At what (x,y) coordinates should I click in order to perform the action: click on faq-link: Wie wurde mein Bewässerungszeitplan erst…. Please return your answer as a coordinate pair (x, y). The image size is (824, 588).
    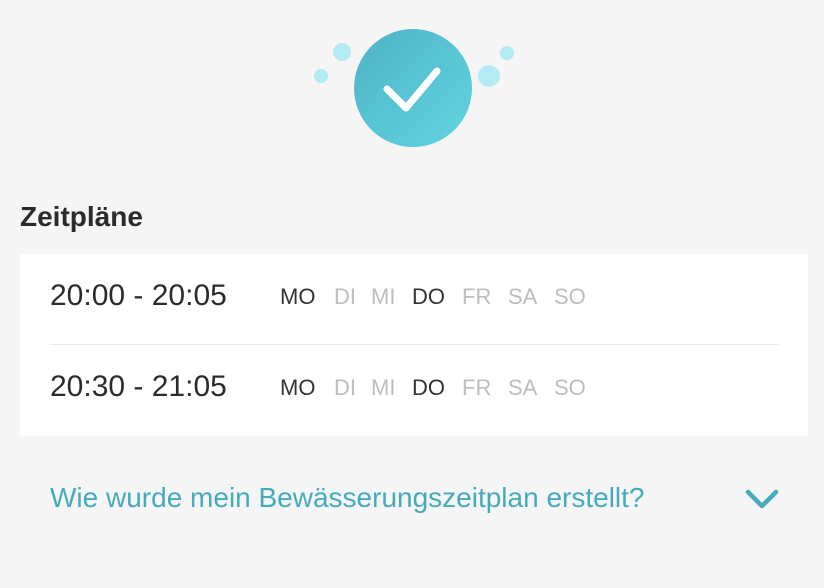
    Looking at the image, I should click on (347, 498).